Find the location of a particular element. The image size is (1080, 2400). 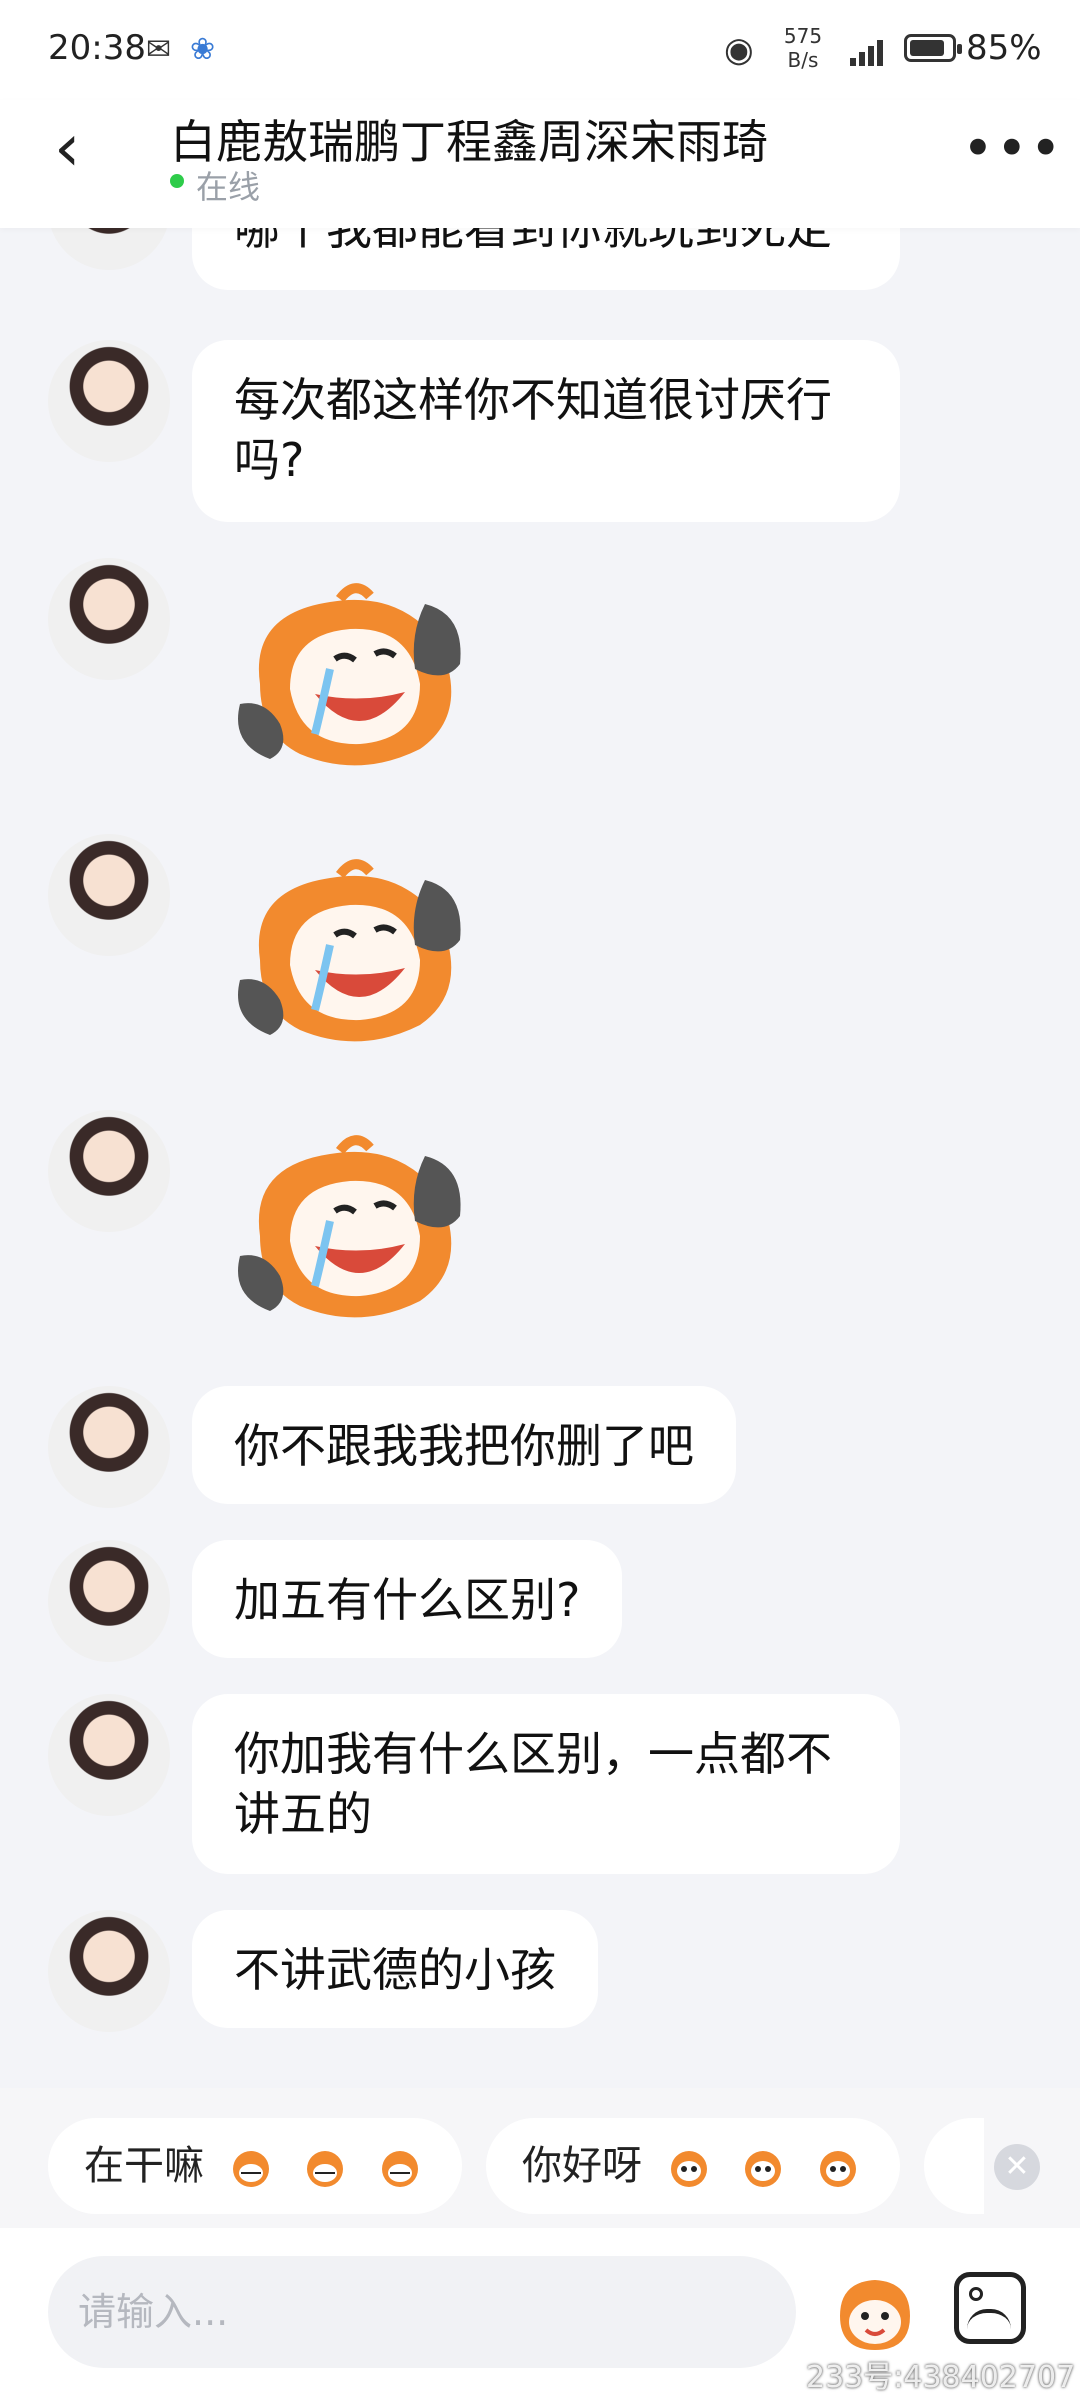

message-bubble: 每次都这样你不知道很讨厌行吗? is located at coordinates (546, 431).